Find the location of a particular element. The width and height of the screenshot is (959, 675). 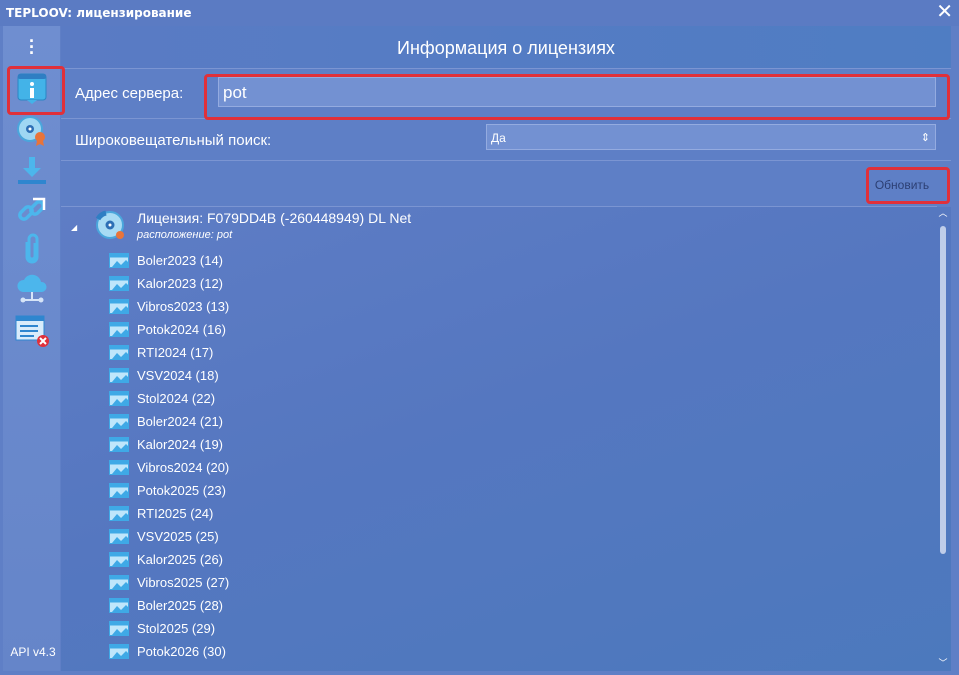

updown-icon: ⇕ is located at coordinates (925, 138).